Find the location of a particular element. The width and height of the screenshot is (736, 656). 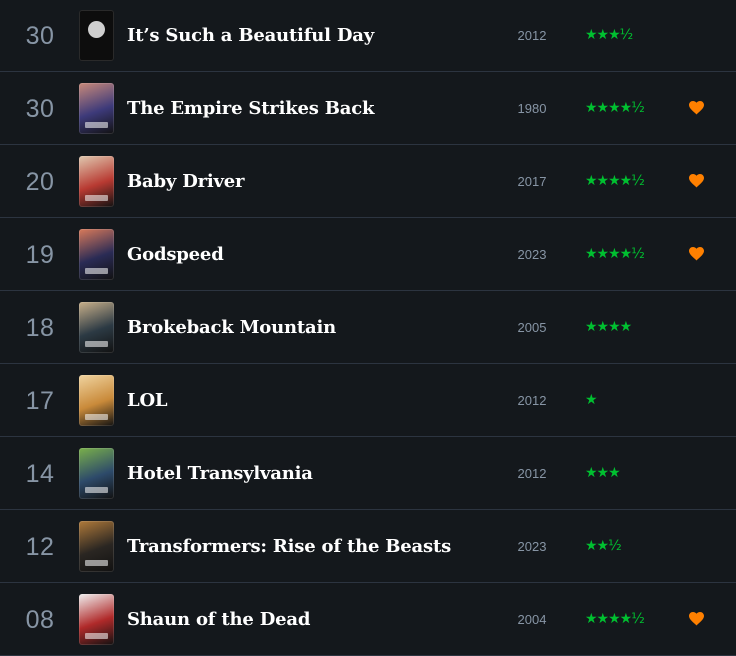

entry-day: 19 is located at coordinates (40, 255).